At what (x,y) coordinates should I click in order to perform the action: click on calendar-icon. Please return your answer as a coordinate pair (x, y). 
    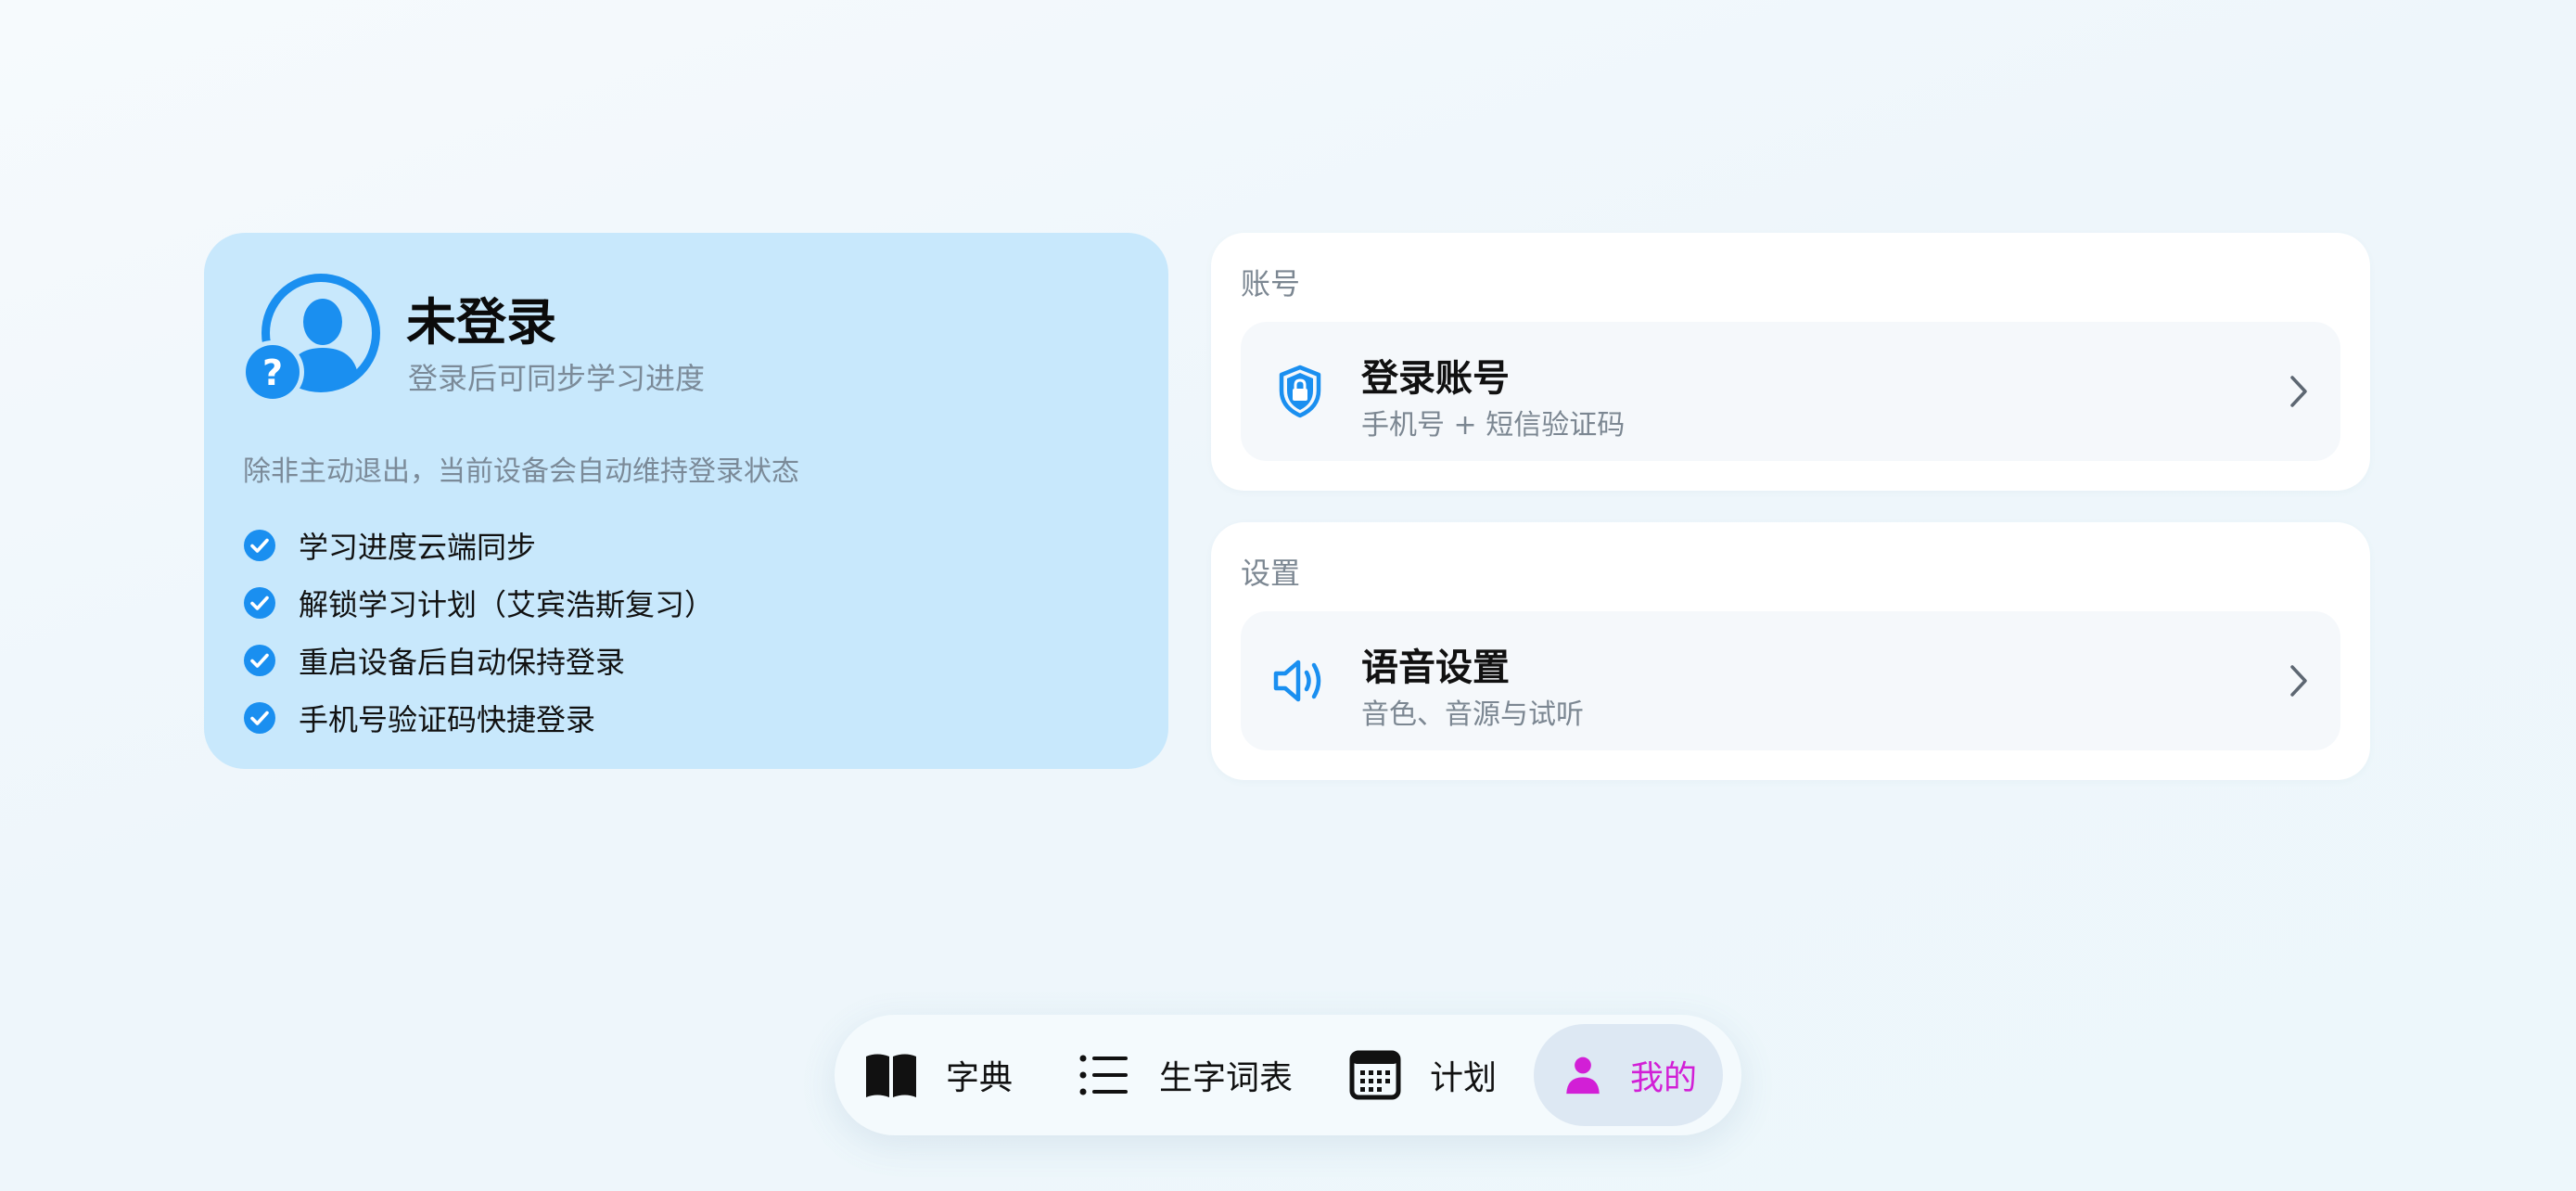
    Looking at the image, I should click on (1375, 1075).